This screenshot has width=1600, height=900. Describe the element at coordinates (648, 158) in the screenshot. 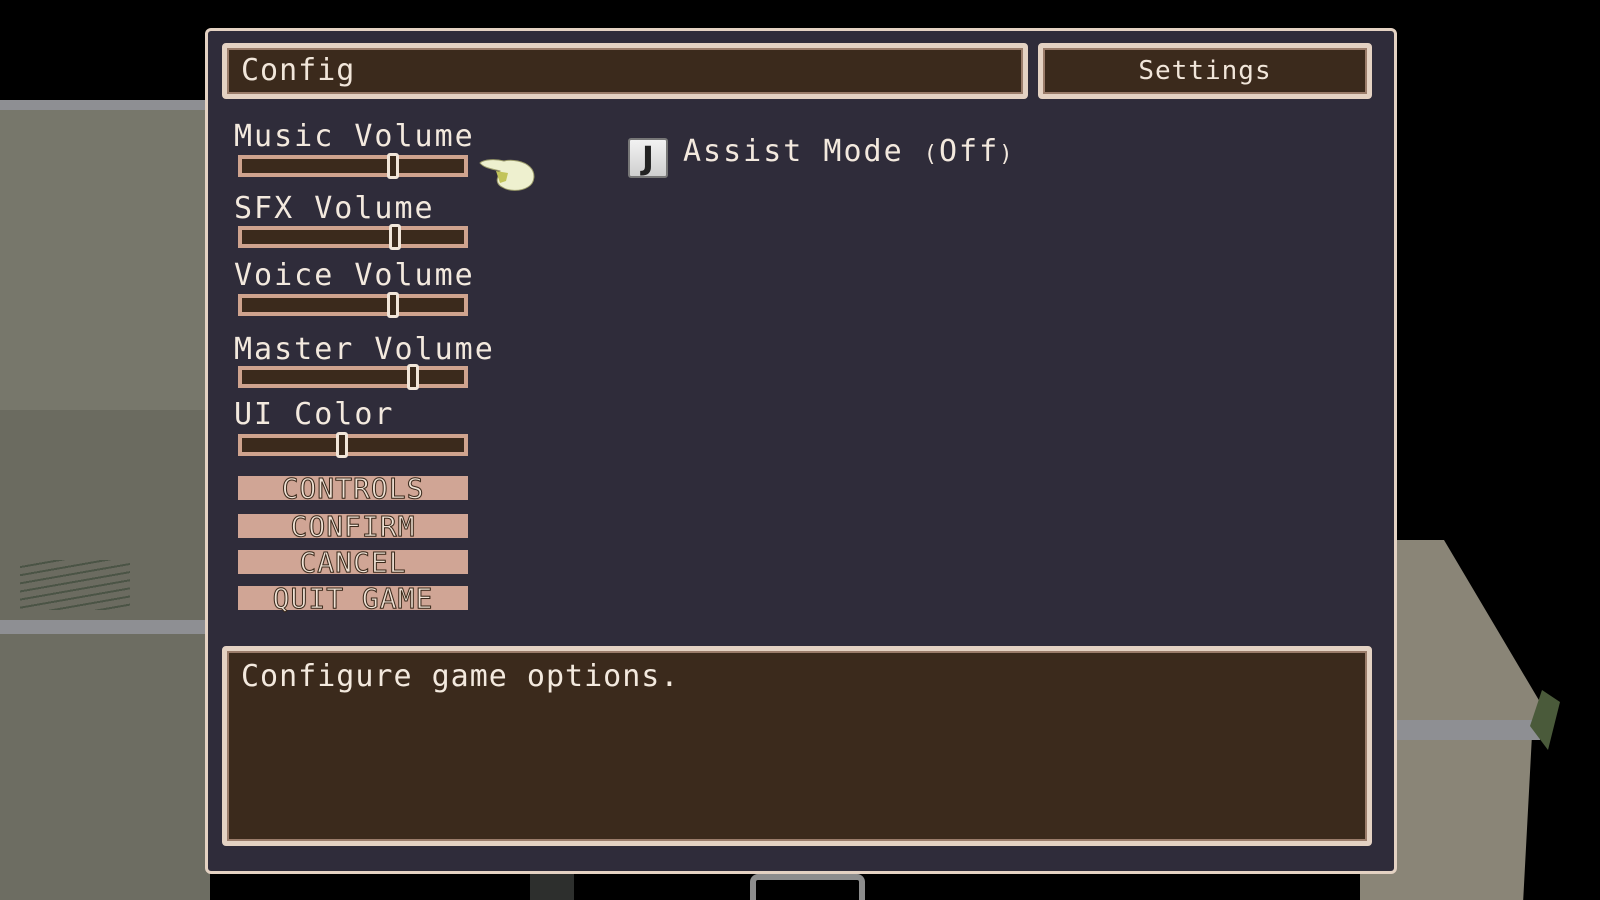

I see `assist-mode-key-icon: J` at that location.